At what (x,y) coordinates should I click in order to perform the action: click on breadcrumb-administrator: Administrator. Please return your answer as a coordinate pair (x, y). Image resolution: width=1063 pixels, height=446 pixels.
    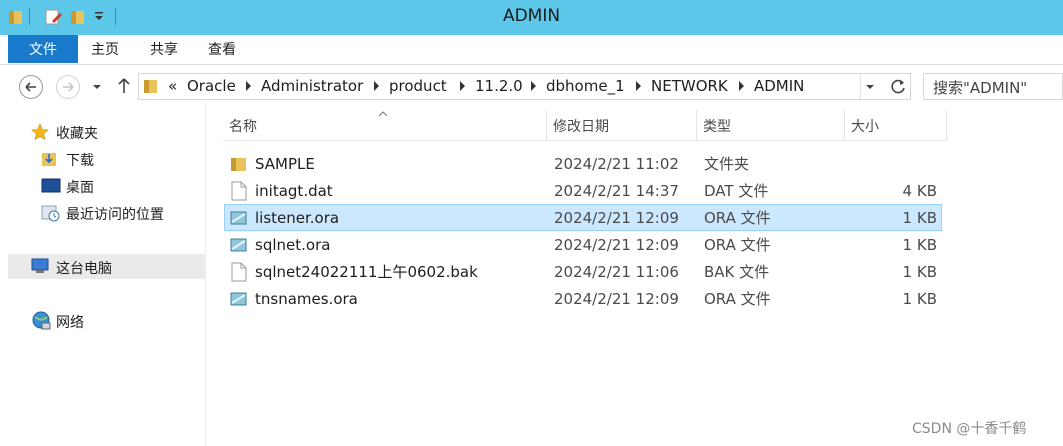
    Looking at the image, I should click on (312, 86).